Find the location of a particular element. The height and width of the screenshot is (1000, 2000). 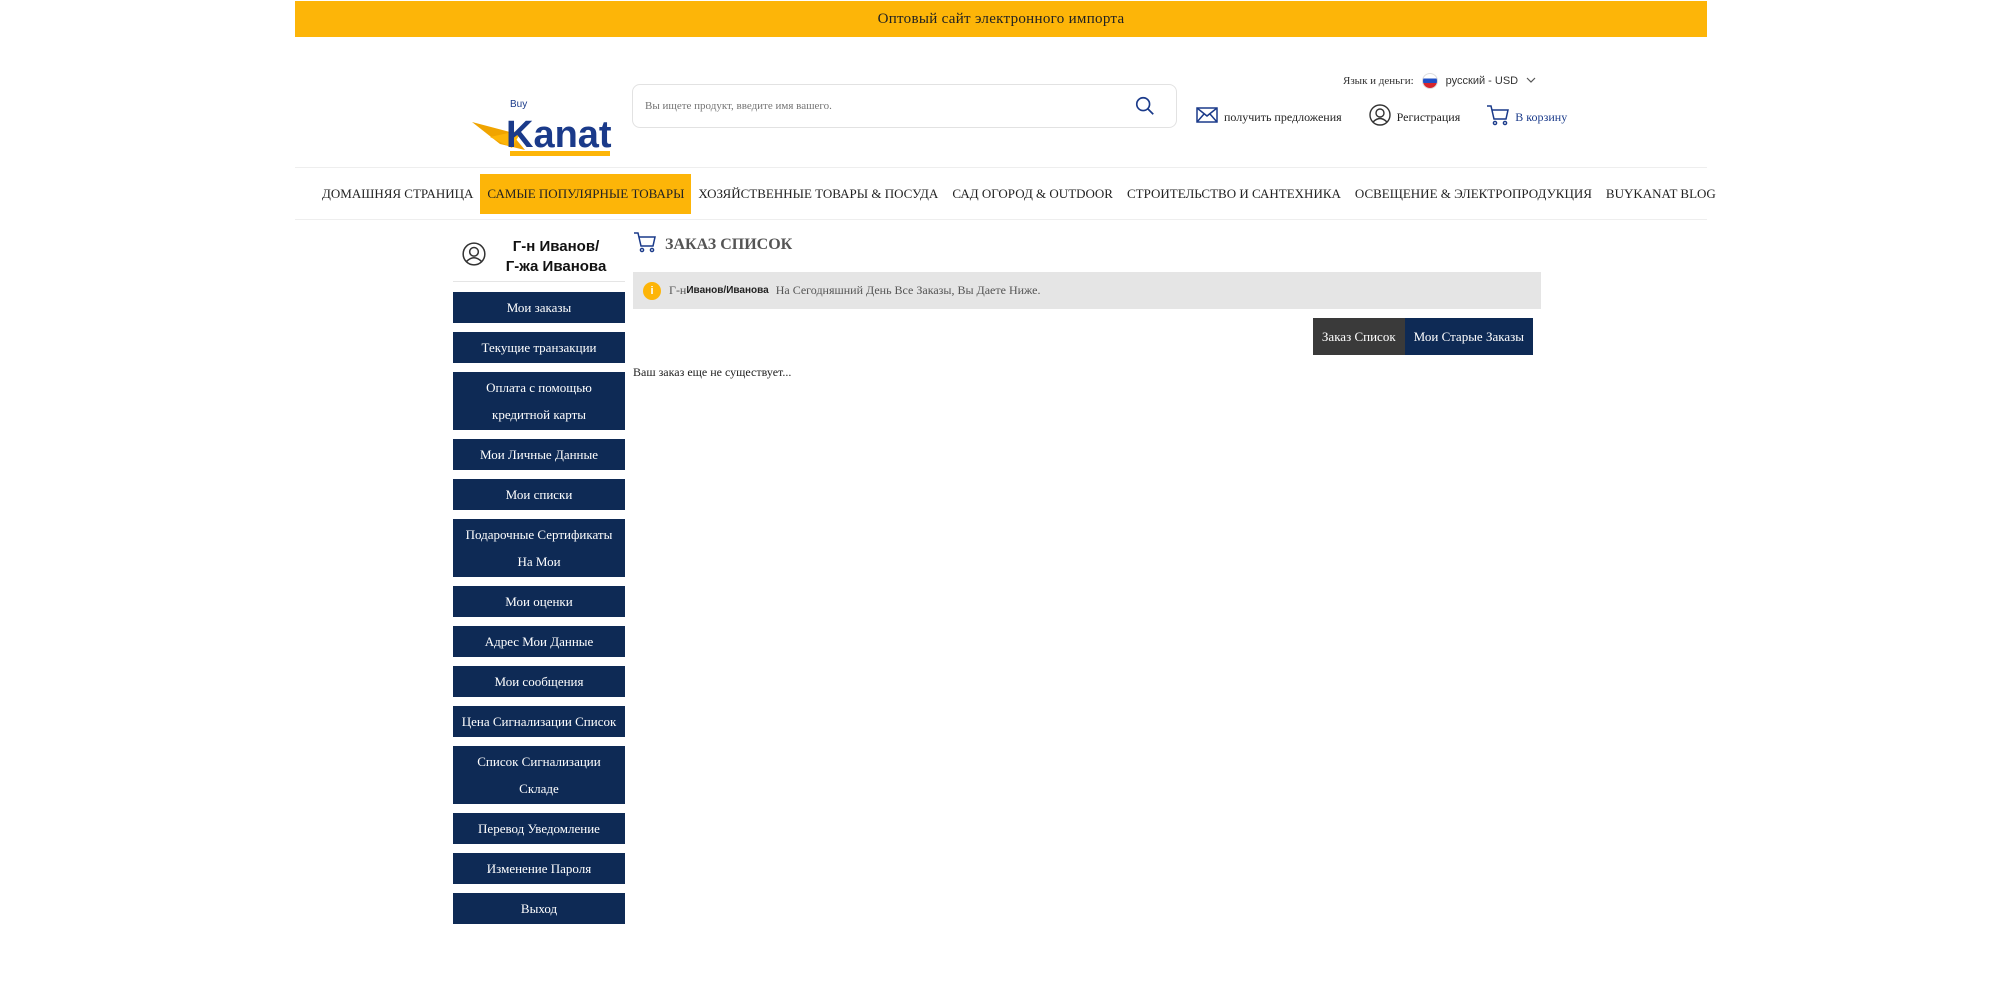

sidebar-item-my-orders: Мои заказы is located at coordinates (539, 307).